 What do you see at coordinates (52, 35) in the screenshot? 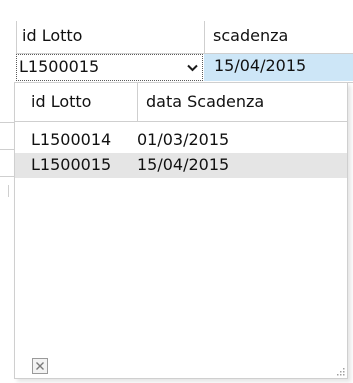
I see `column-header-id-lotto: id Lotto` at bounding box center [52, 35].